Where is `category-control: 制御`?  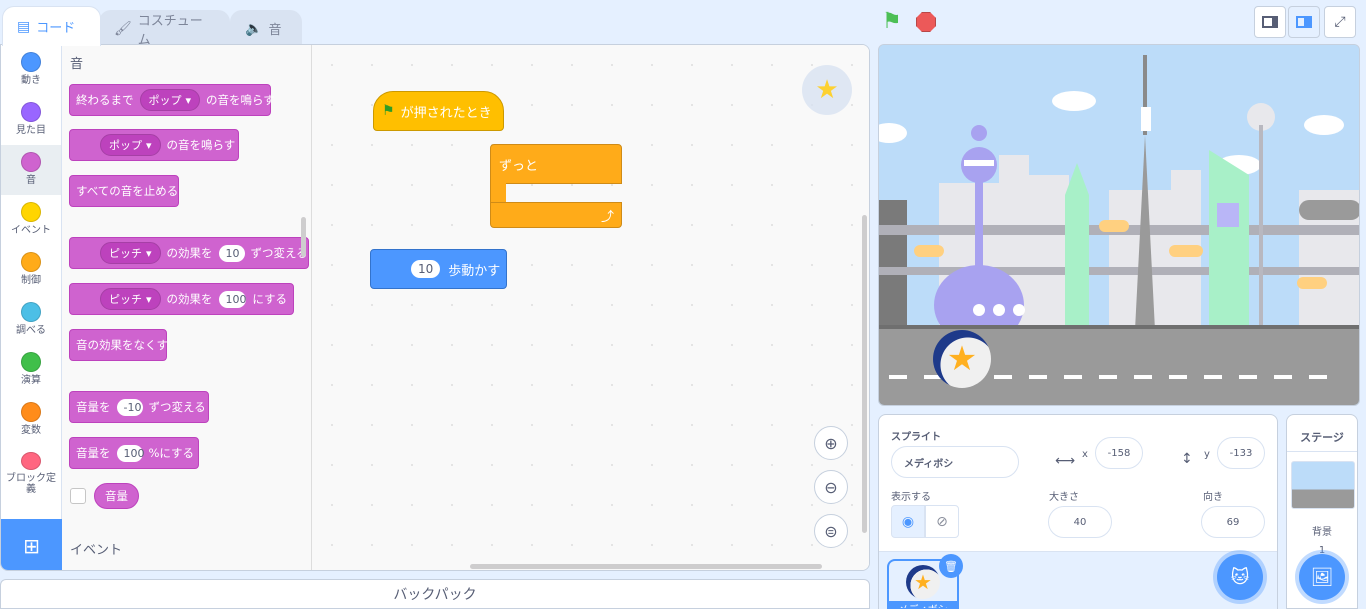 category-control: 制御 is located at coordinates (31, 270).